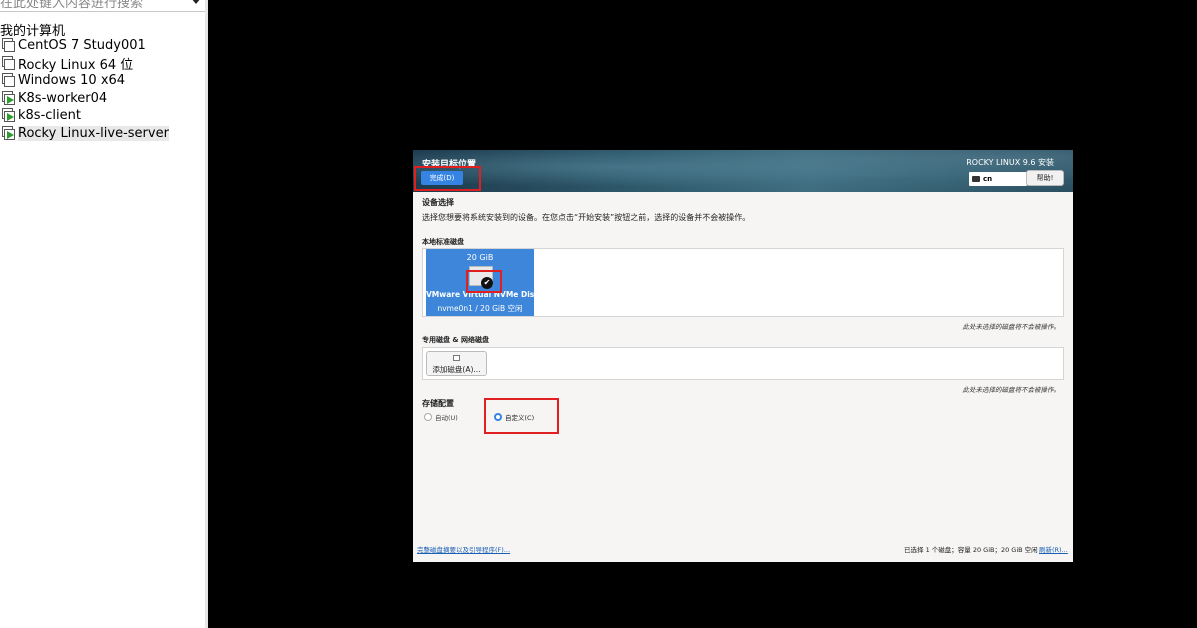 The height and width of the screenshot is (628, 1197). What do you see at coordinates (449, 165) in the screenshot?
I see `page-title: 安装目标位置` at bounding box center [449, 165].